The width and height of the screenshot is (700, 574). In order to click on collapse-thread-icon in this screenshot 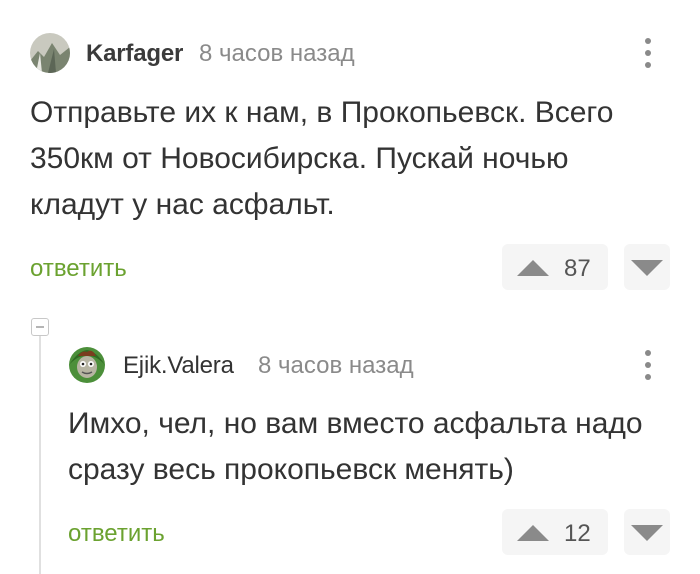, I will do `click(40, 327)`.